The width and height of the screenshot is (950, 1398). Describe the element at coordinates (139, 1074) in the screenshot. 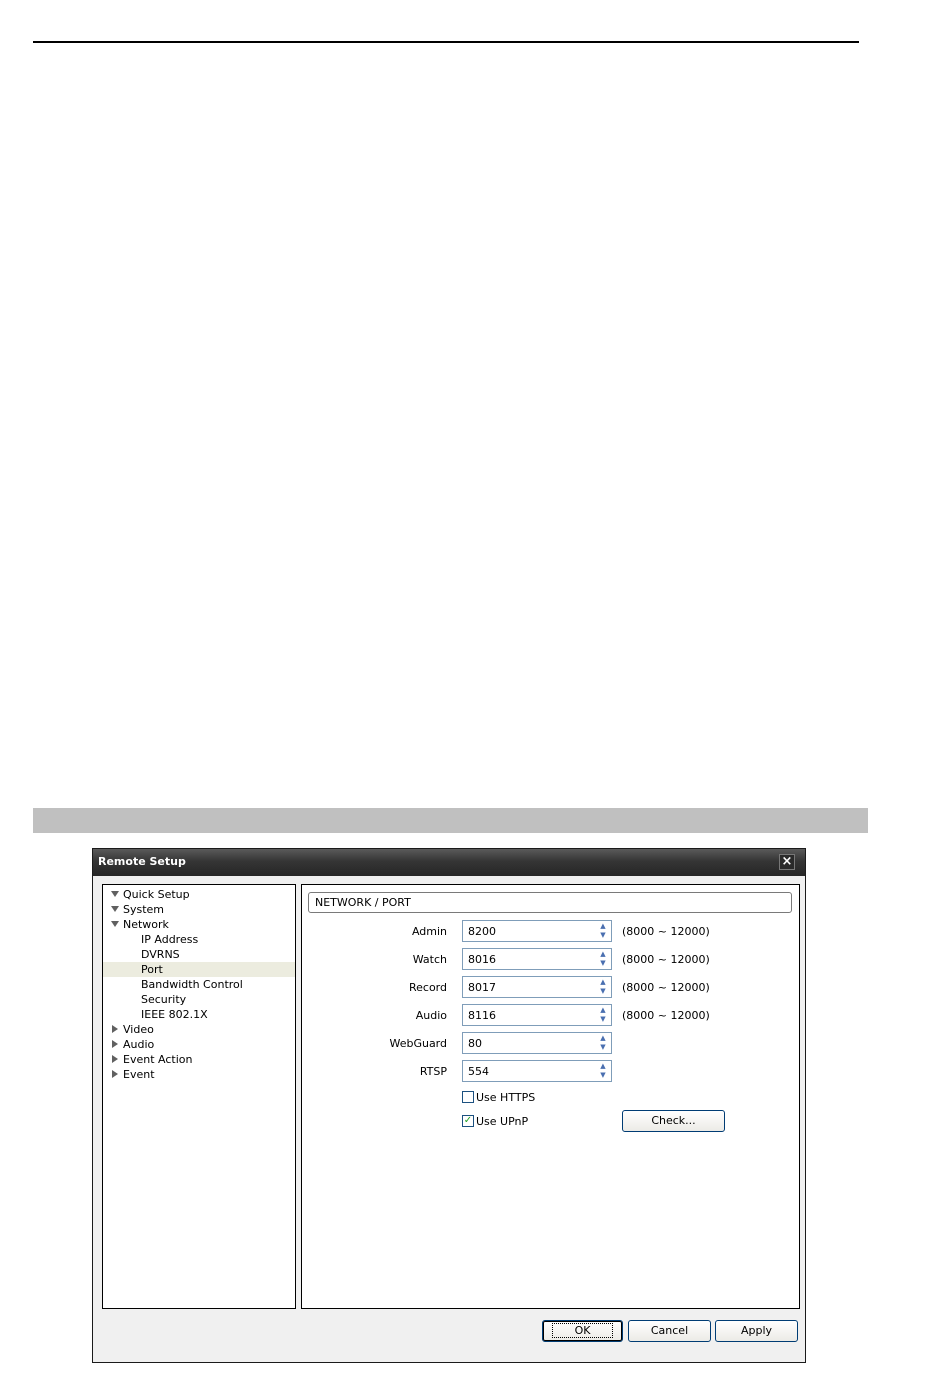

I see `tree-item-label: Event` at that location.